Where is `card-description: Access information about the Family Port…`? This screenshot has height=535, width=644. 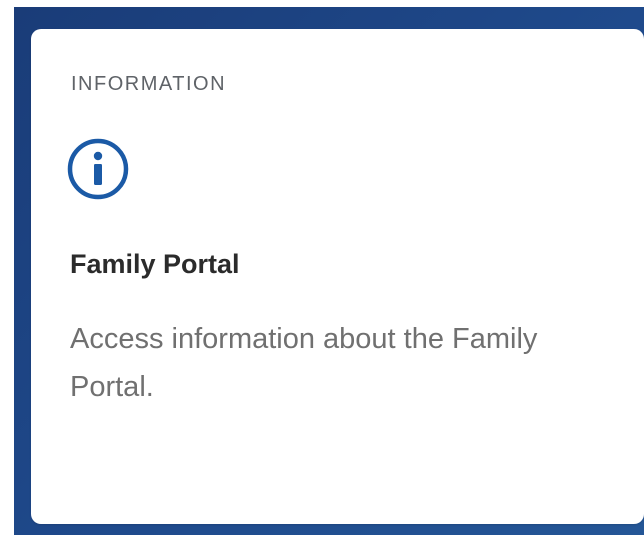 card-description: Access information about the Family Port… is located at coordinates (304, 363).